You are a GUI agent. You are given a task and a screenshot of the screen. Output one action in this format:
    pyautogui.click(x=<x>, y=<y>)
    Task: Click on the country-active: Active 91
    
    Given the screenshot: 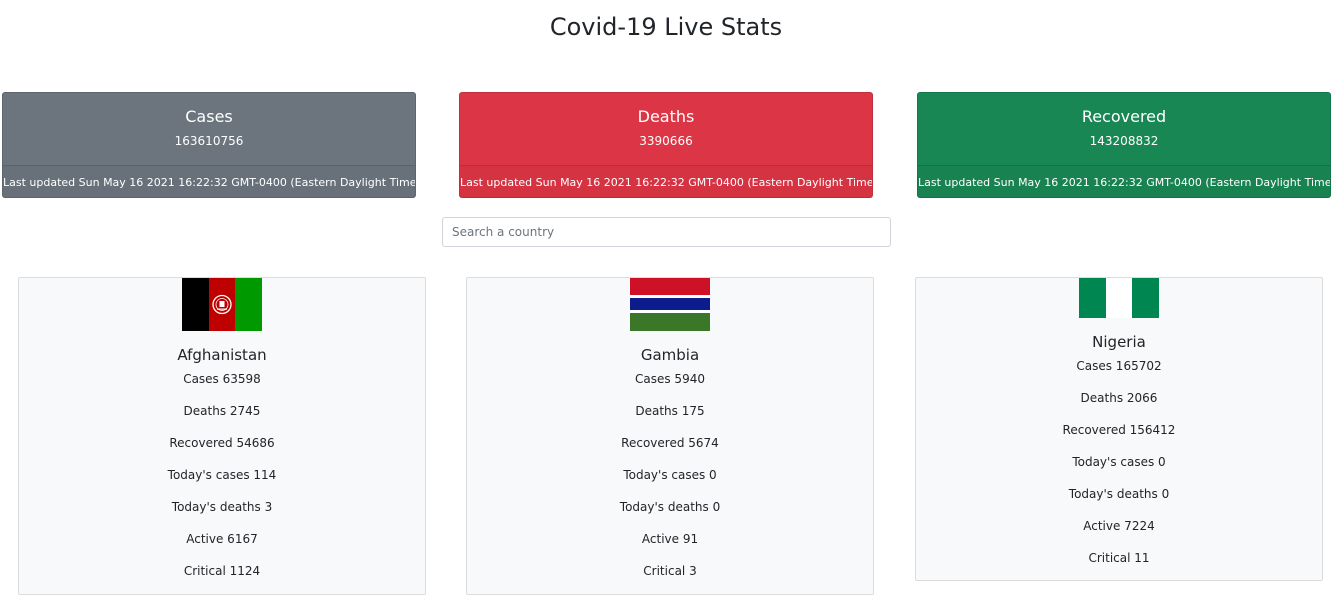 What is the action you would take?
    pyautogui.click(x=670, y=539)
    